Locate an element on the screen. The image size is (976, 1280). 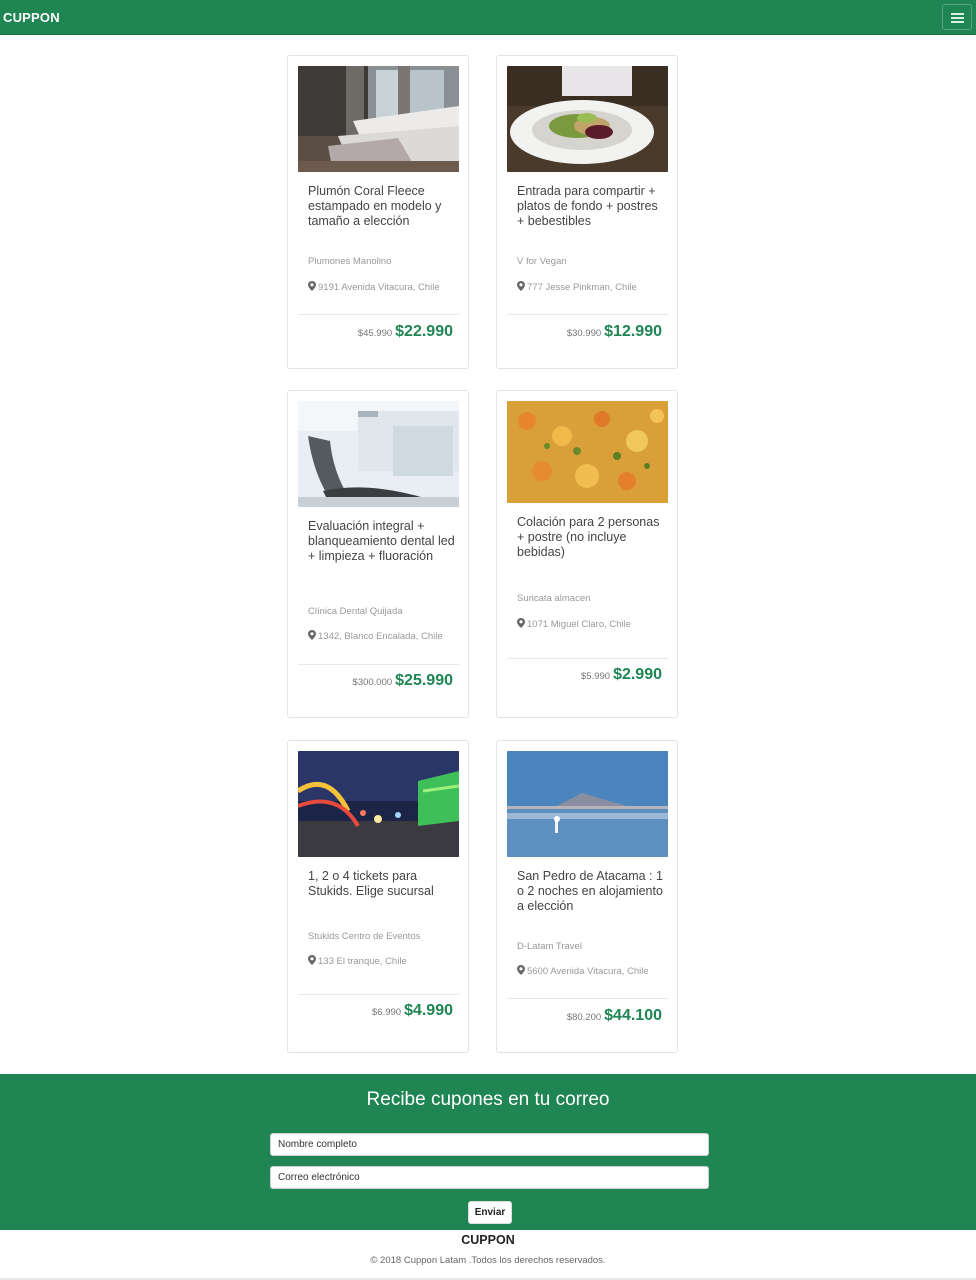
deal-merchant: Suricata almacen is located at coordinates (554, 598).